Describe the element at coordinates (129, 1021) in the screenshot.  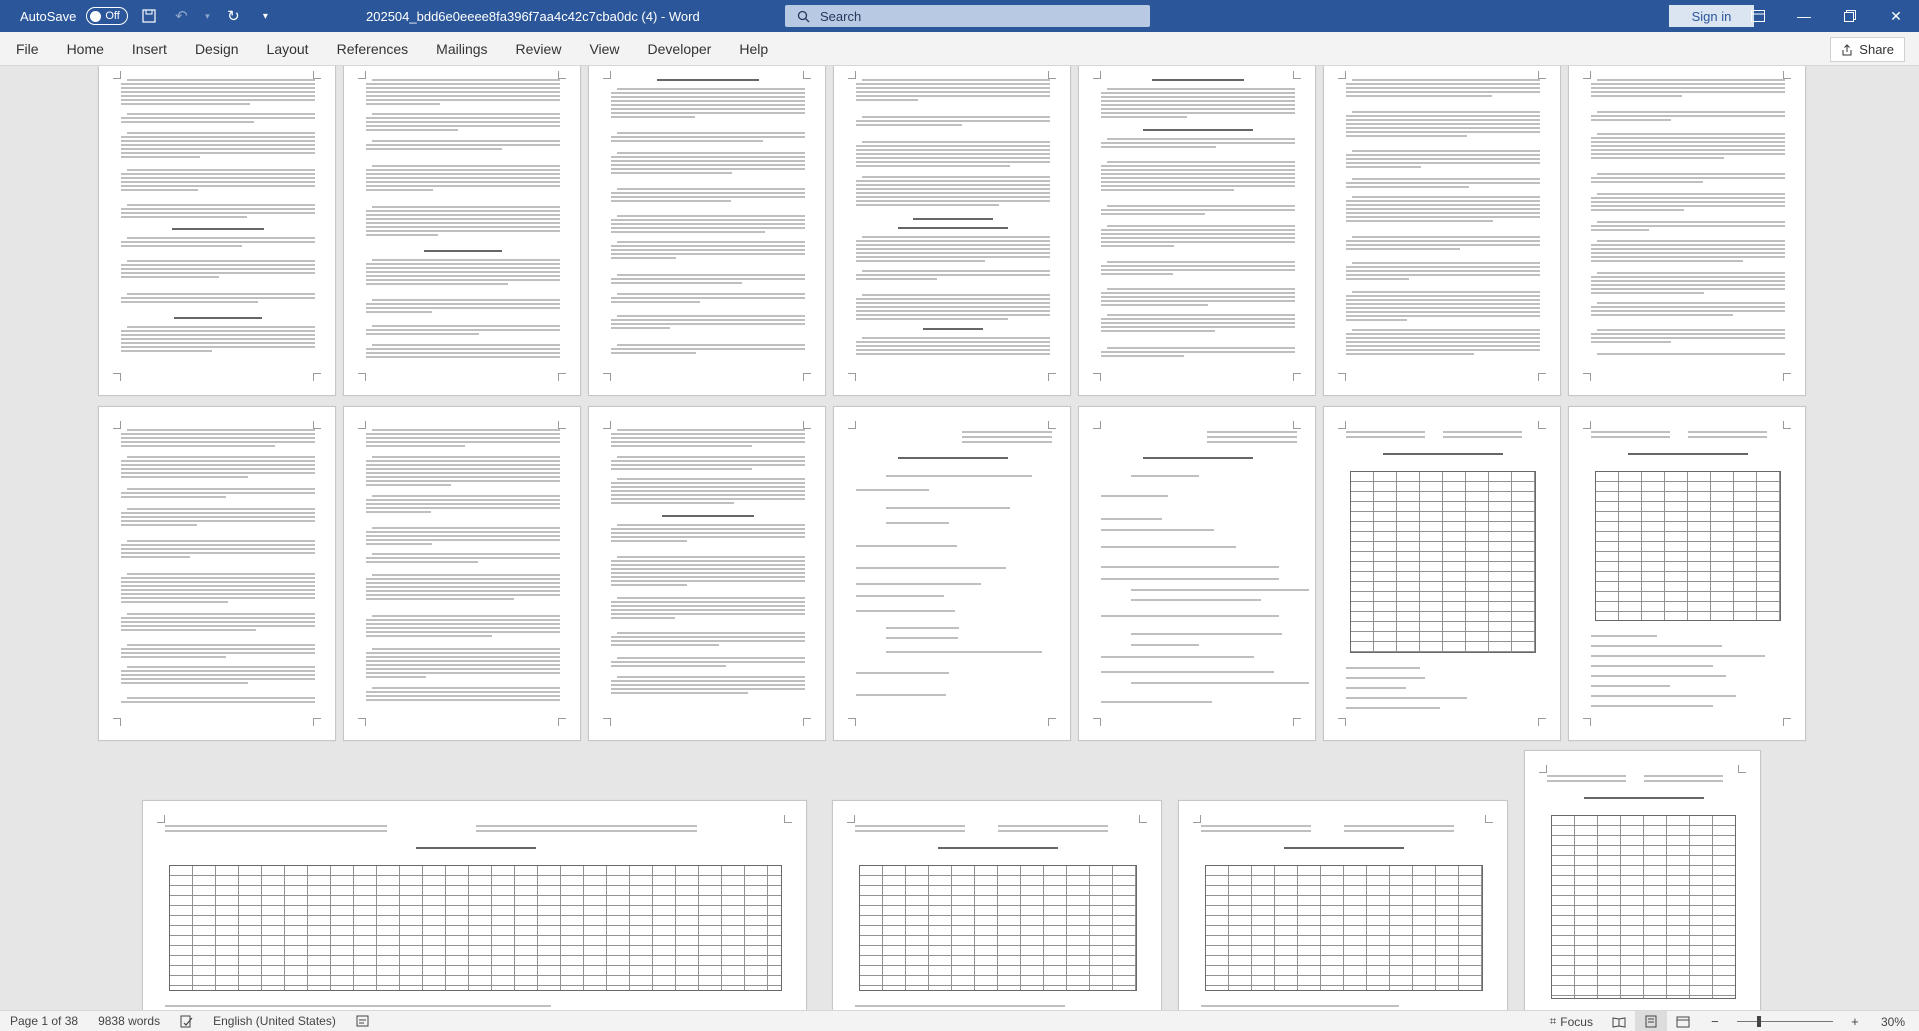
I see `word-count: 9838 words` at that location.